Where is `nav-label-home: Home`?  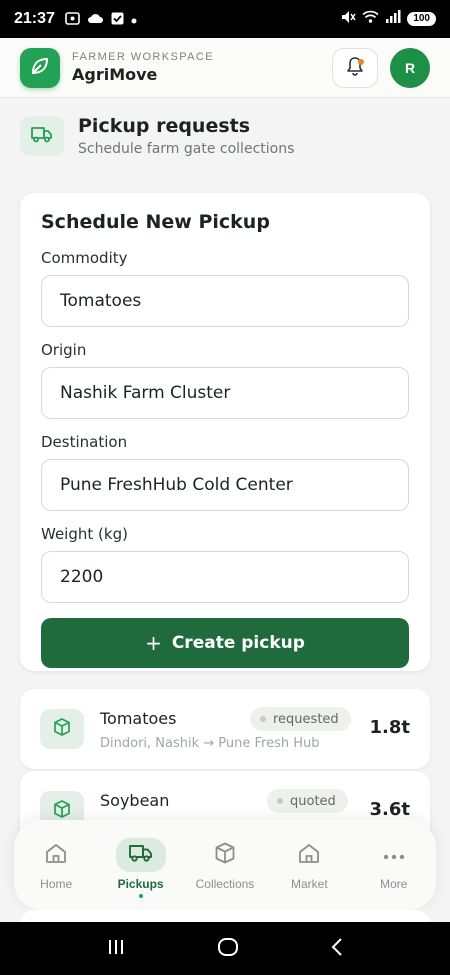
nav-label-home: Home is located at coordinates (56, 884).